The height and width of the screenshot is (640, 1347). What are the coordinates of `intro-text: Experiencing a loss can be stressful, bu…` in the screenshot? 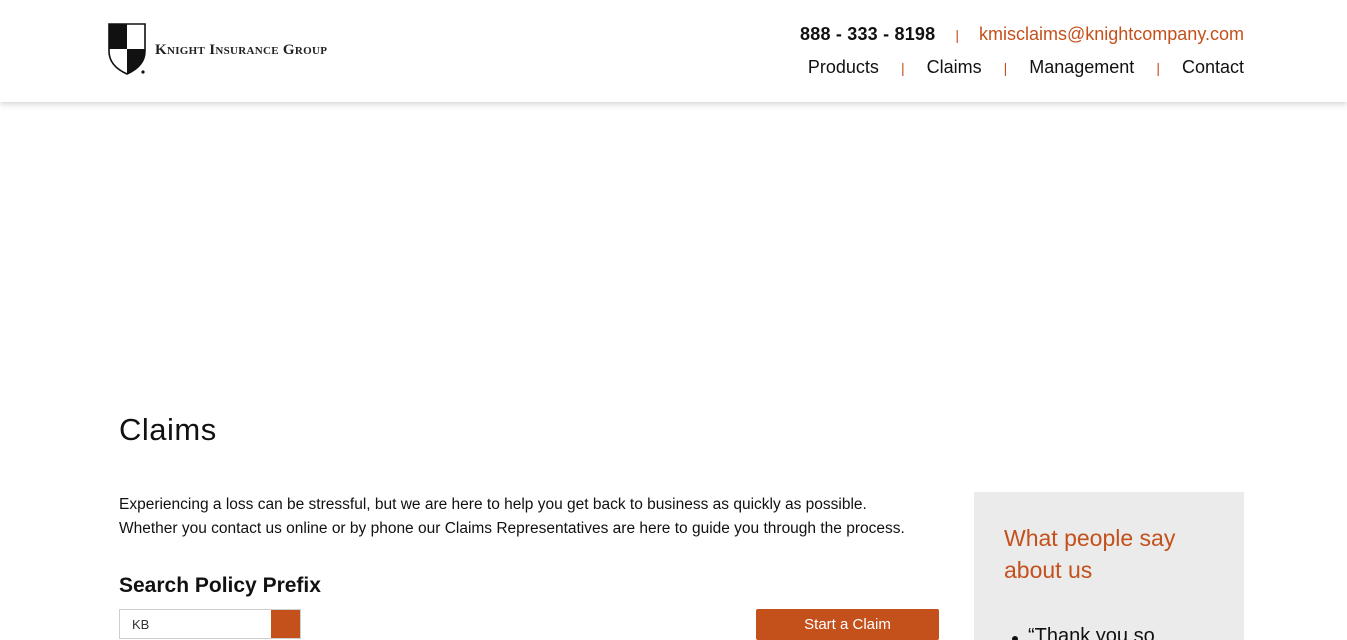 It's located at (529, 517).